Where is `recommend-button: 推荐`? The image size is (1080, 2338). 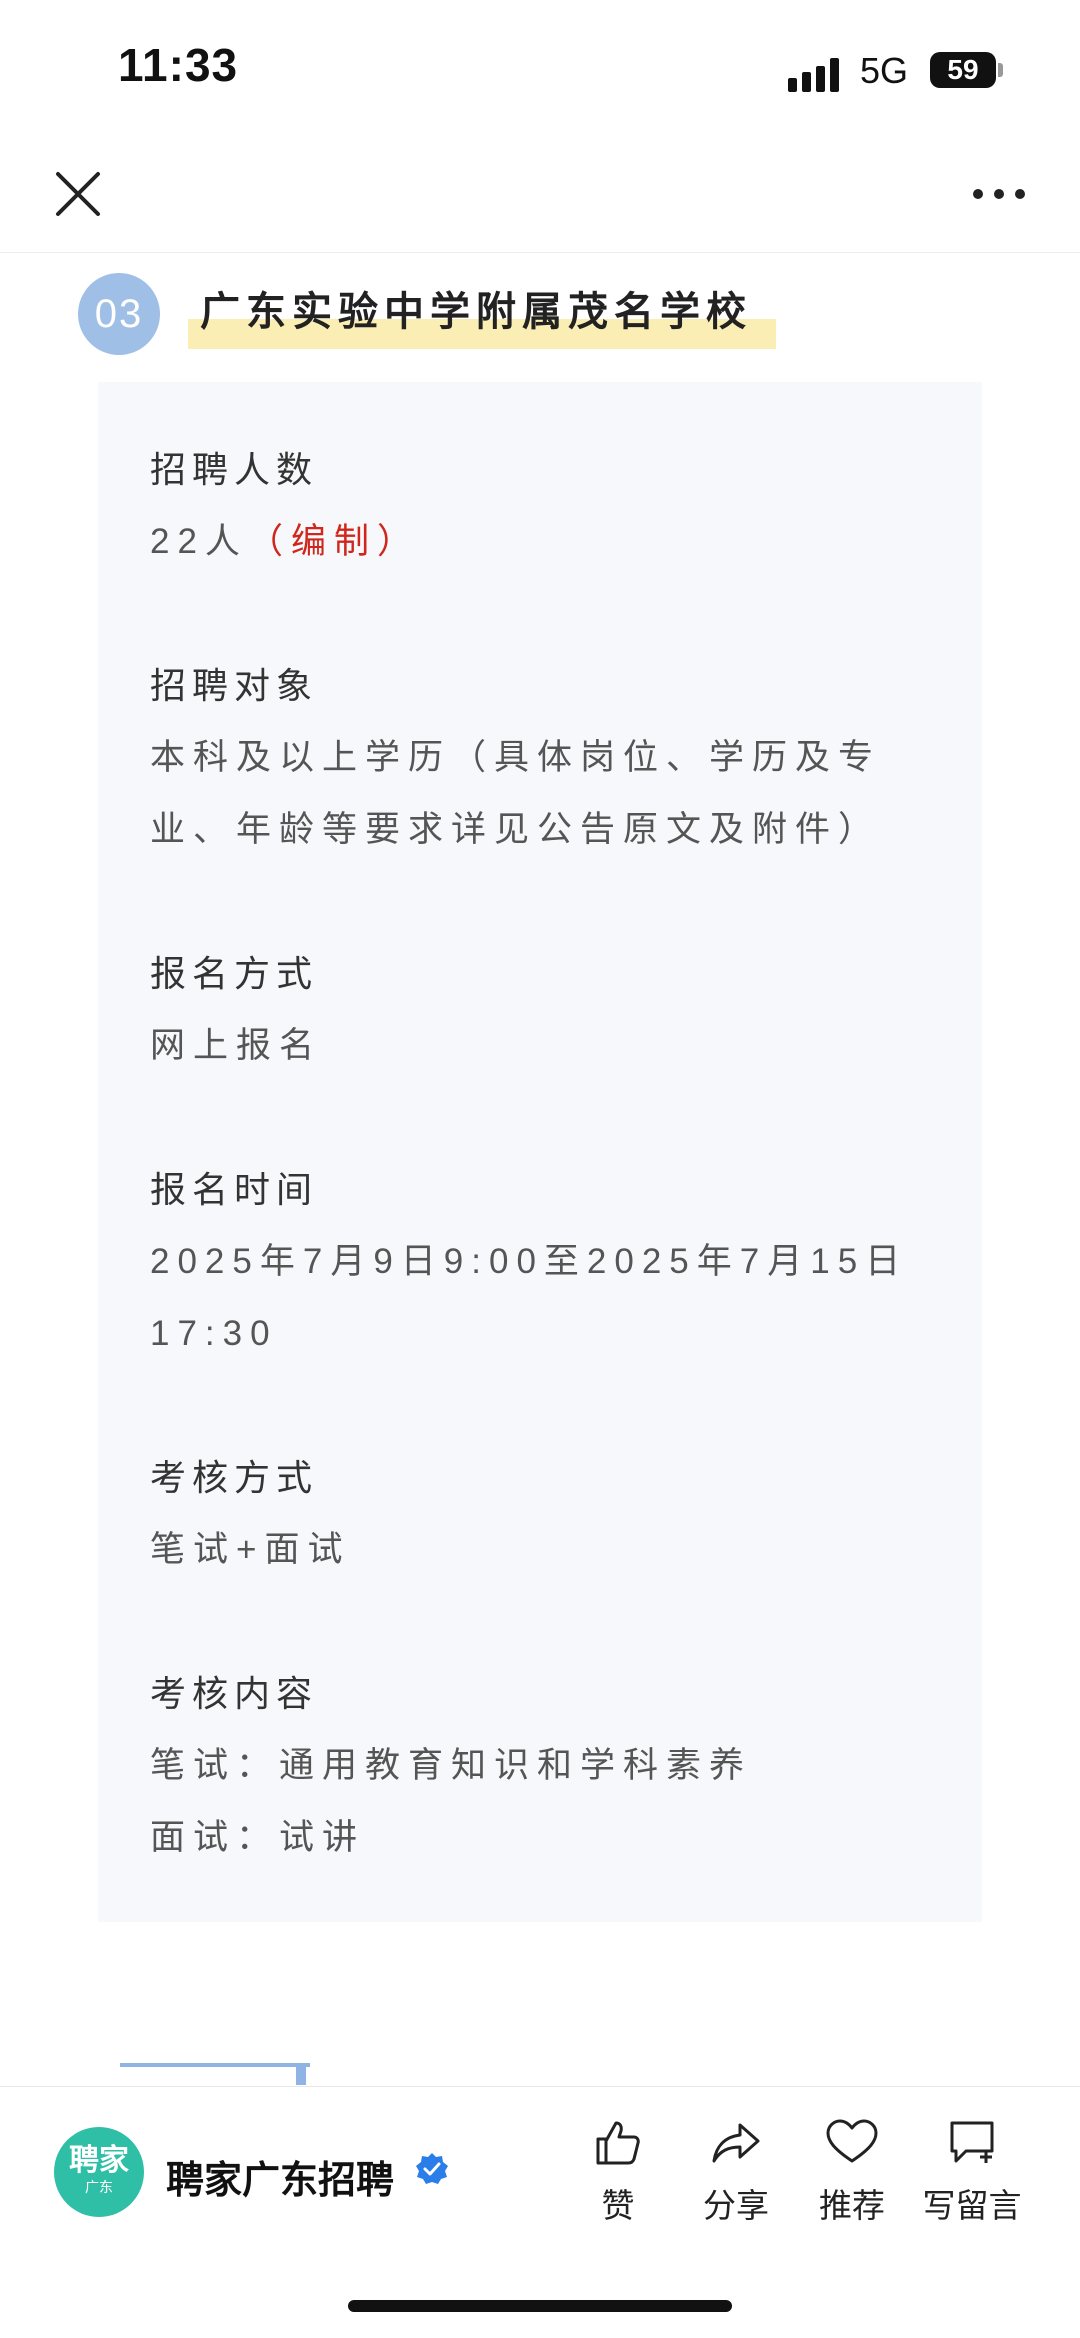 recommend-button: 推荐 is located at coordinates (852, 2171).